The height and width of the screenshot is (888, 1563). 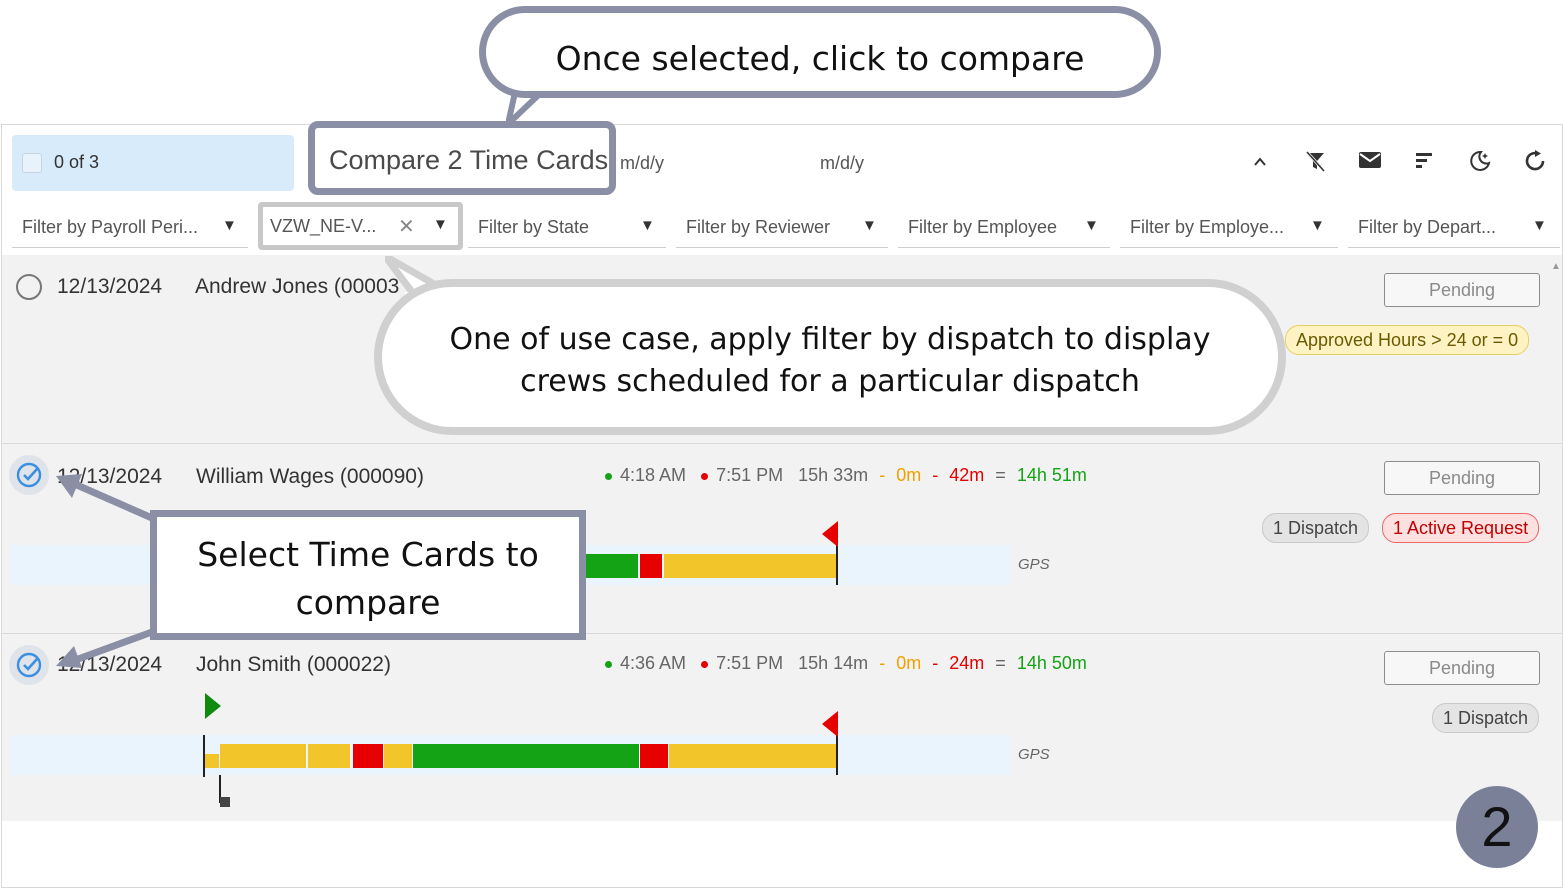 I want to click on annotation-line: Select Time Cards to, so click(x=368, y=554).